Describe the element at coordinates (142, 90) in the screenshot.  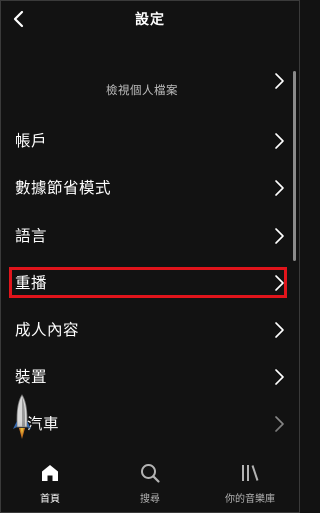
I see `view-profile-label: 檢視個人檔案` at that location.